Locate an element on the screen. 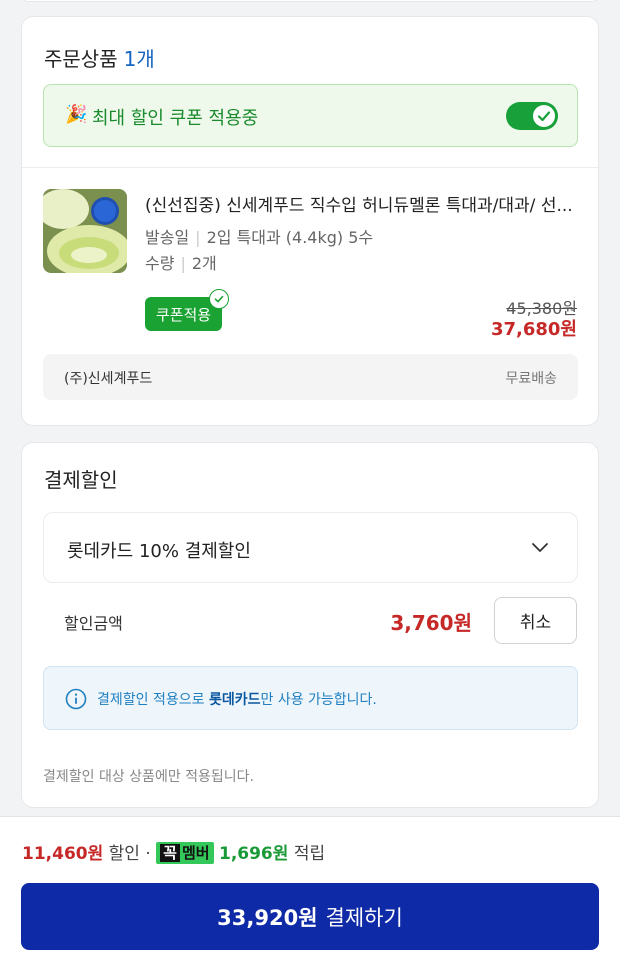 This screenshot has height=960, width=620. payment-discount-select: 롯데카드 10% 결제할인 is located at coordinates (310, 547).